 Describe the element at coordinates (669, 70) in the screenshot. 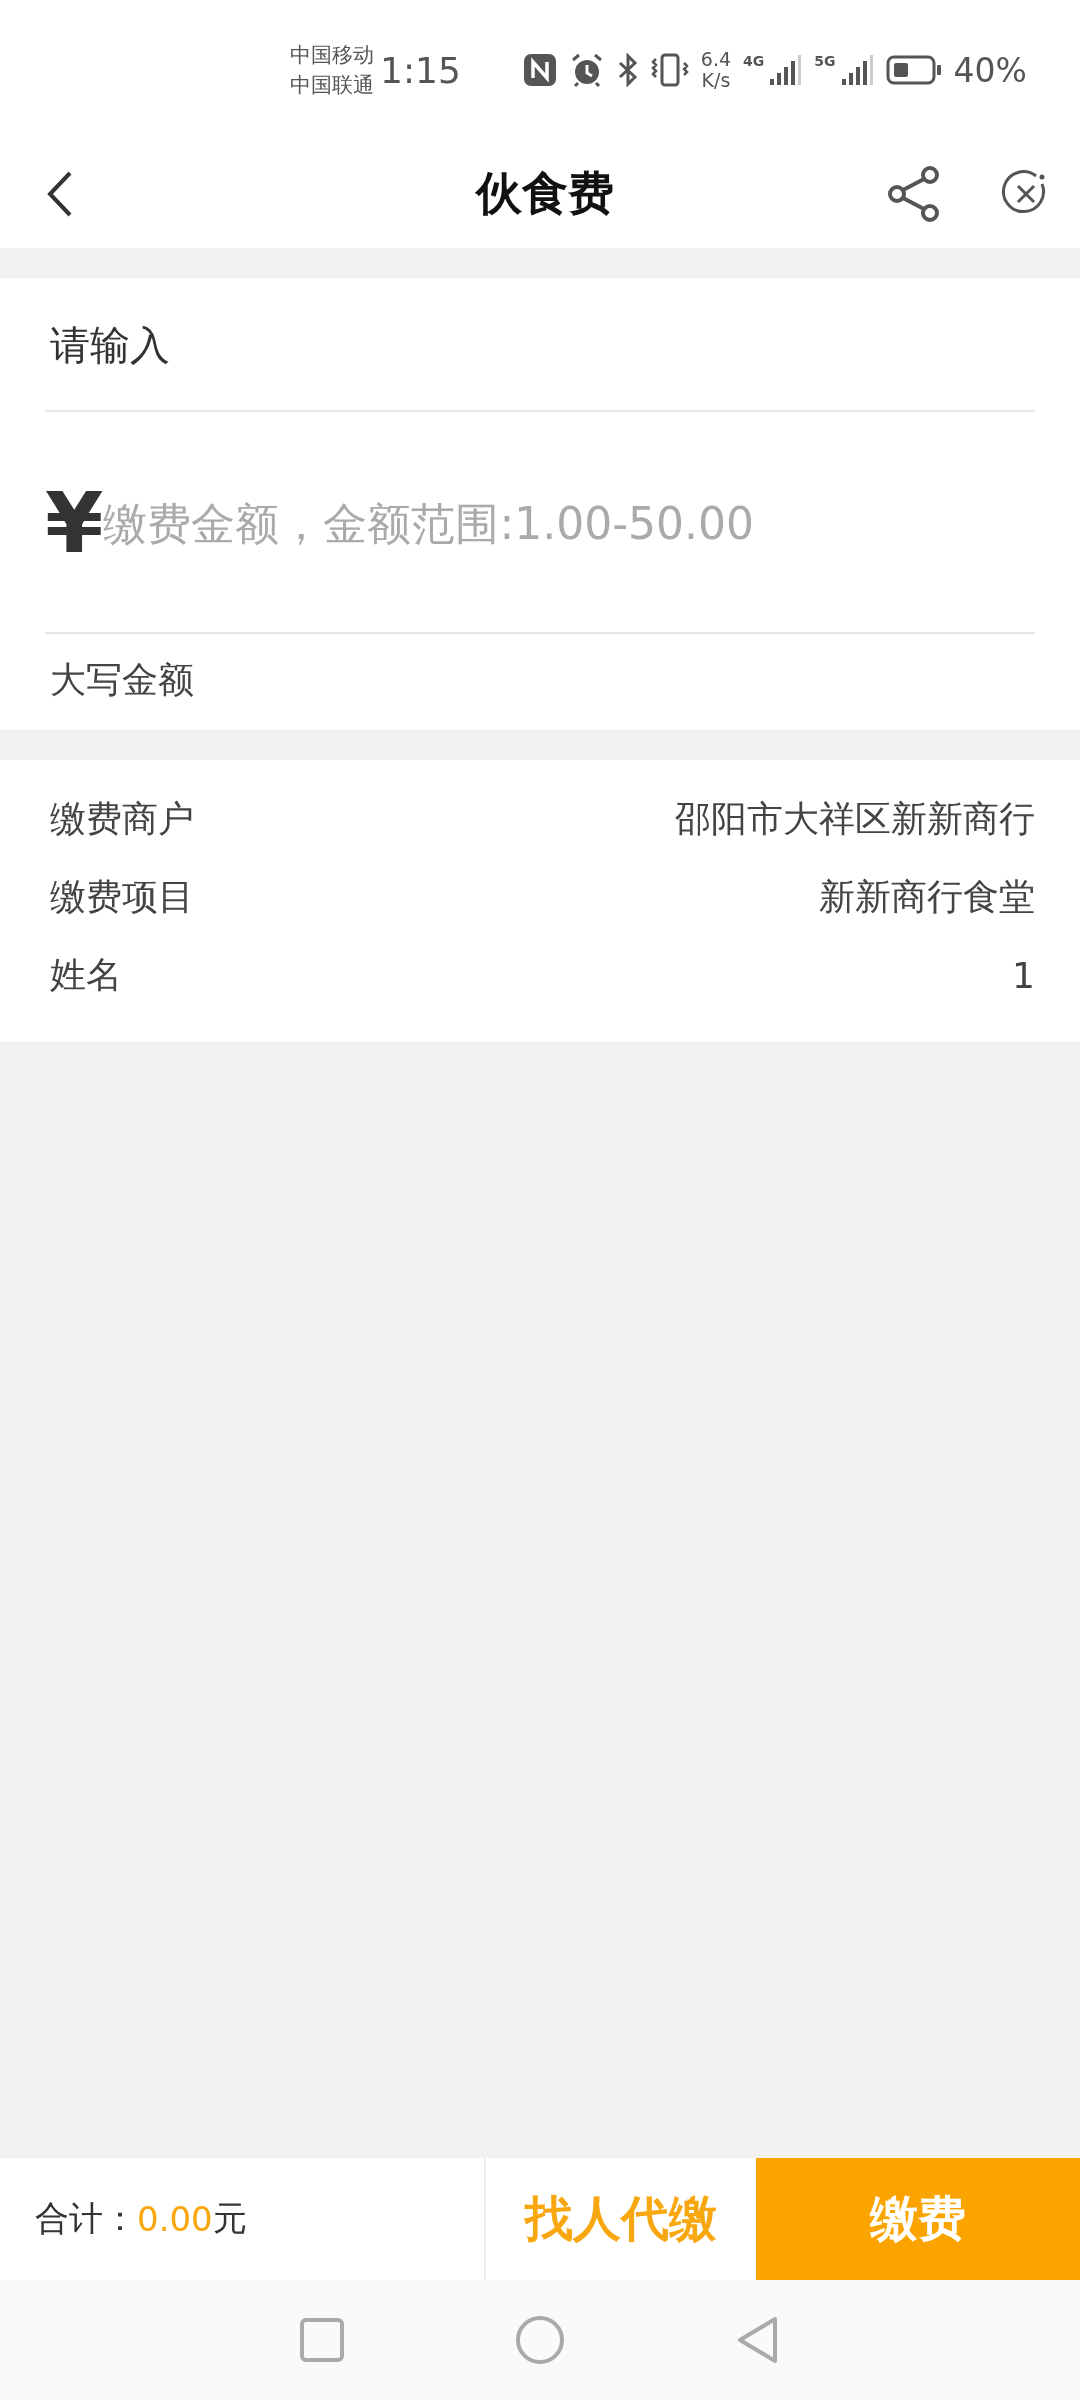

I see `vibrate-icon` at that location.